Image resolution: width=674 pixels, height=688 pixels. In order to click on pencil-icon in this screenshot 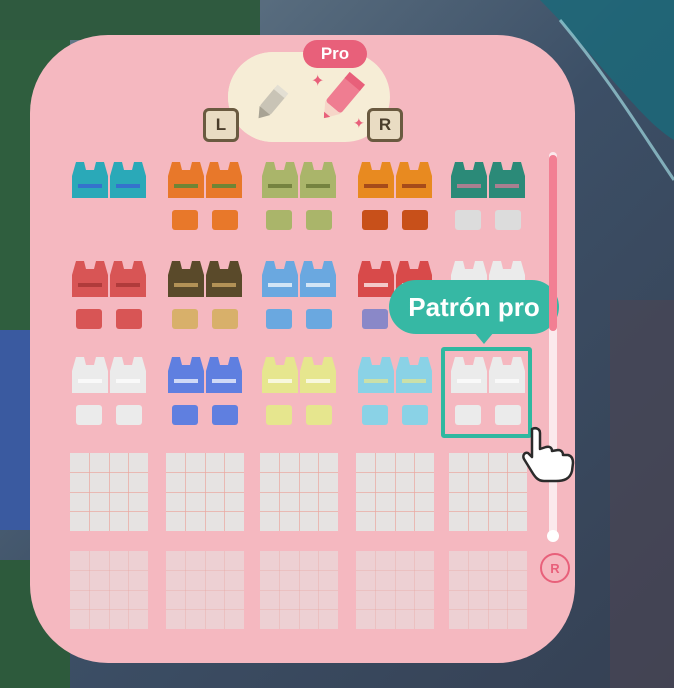, I will do `click(270, 103)`.